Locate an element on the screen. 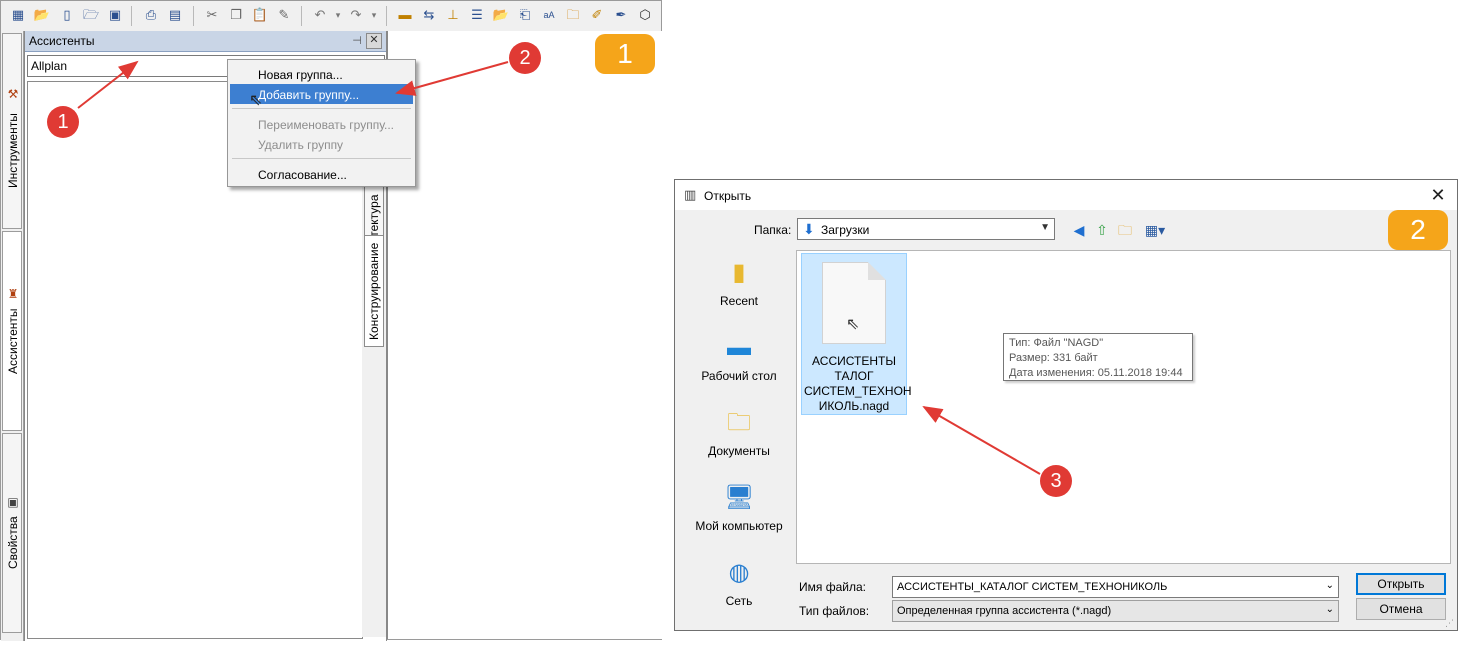 The height and width of the screenshot is (651, 1477). step-marker-1: 1 is located at coordinates (63, 122).